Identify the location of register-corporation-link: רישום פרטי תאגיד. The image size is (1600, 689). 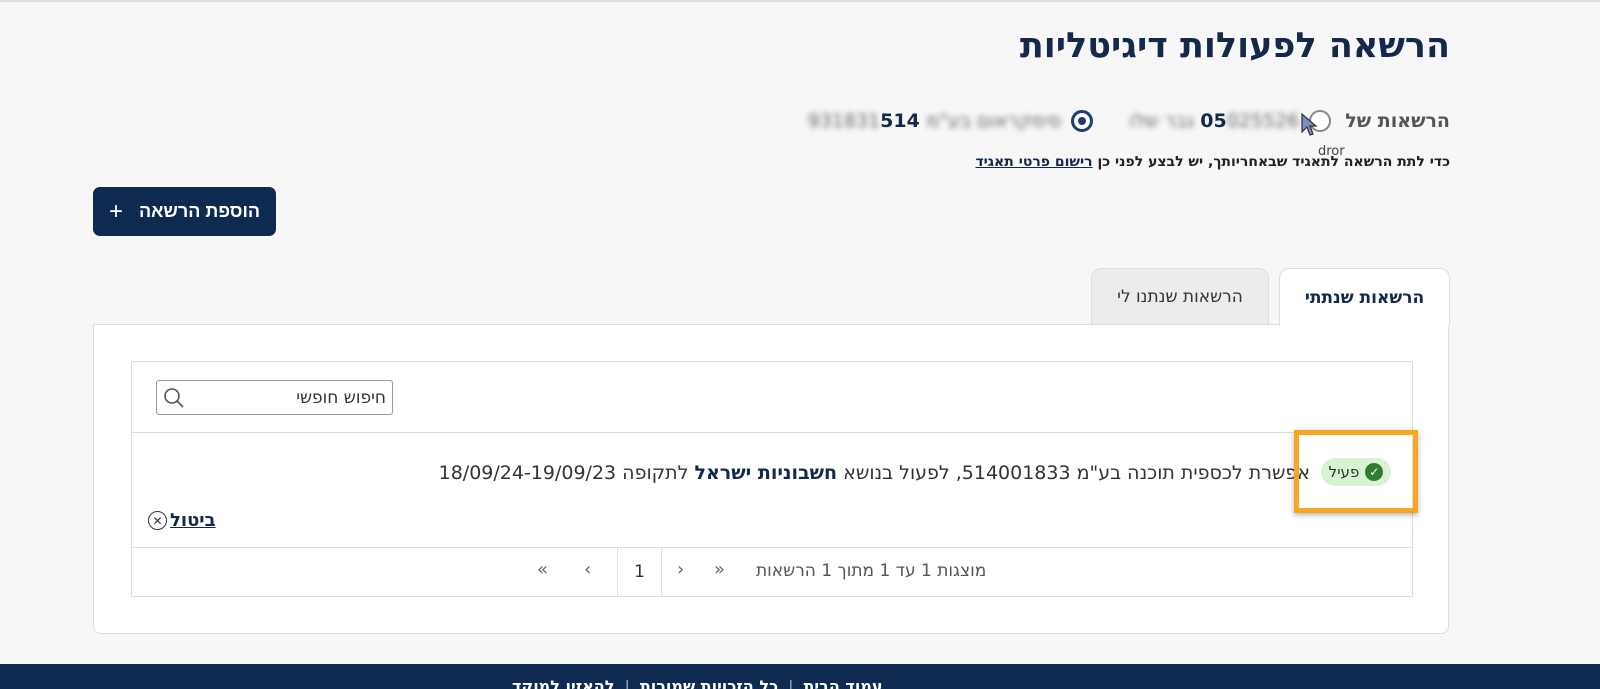
(1033, 162).